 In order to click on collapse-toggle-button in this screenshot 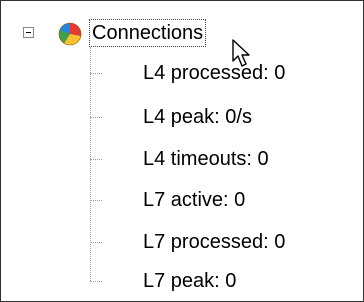, I will do `click(28, 32)`.